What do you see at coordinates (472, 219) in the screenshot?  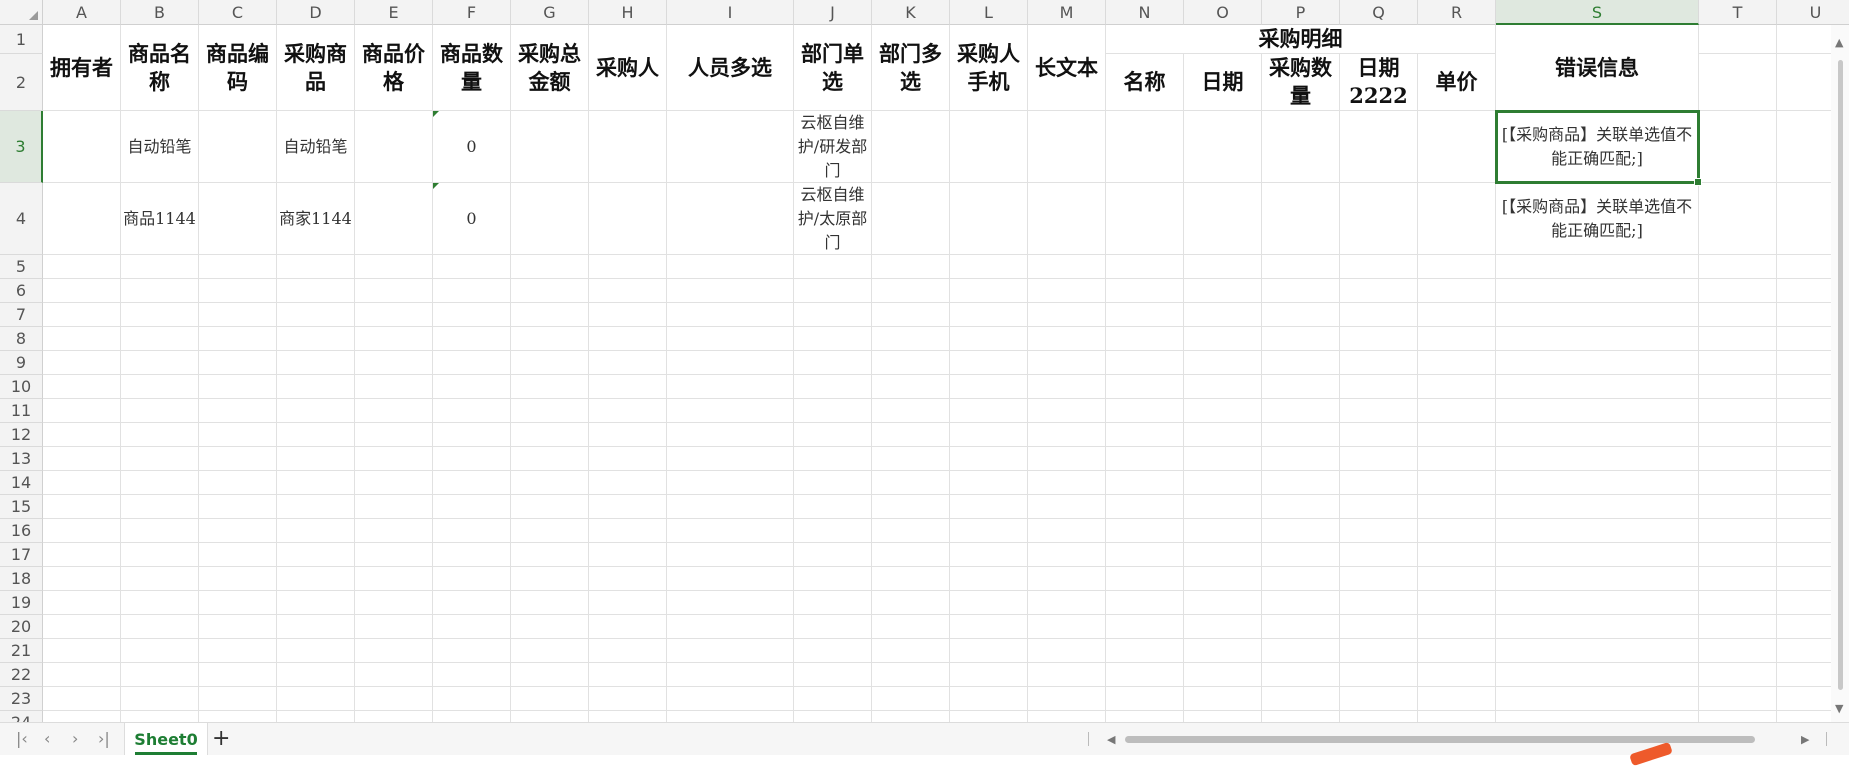 I see `cell-product-qty: 0` at bounding box center [472, 219].